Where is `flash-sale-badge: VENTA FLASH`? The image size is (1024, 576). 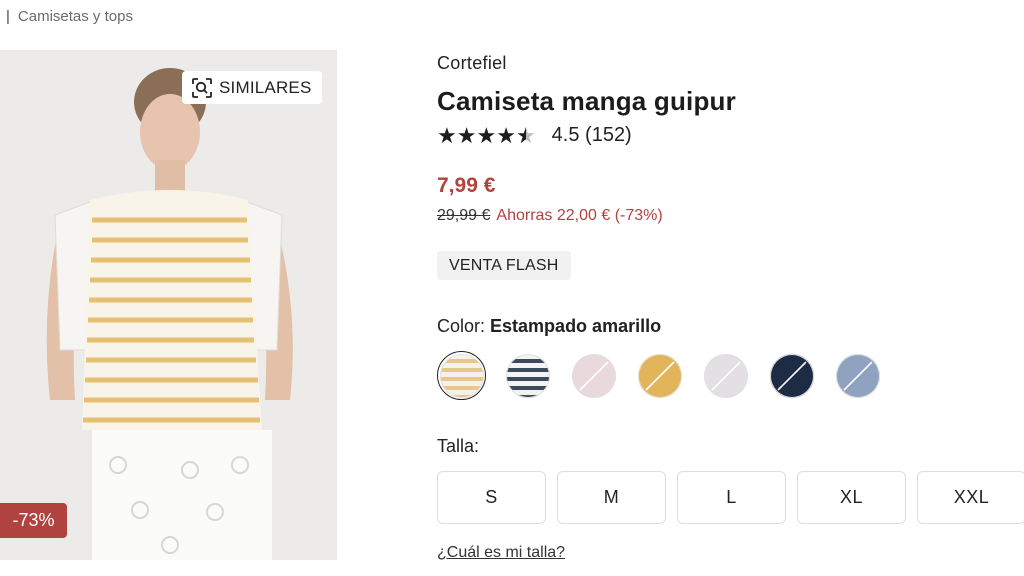
flash-sale-badge: VENTA FLASH is located at coordinates (504, 265).